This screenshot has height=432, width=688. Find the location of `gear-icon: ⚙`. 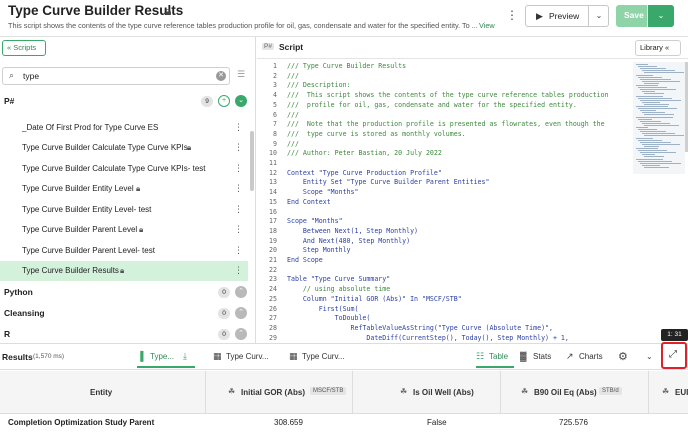

gear-icon: ⚙ is located at coordinates (623, 356).